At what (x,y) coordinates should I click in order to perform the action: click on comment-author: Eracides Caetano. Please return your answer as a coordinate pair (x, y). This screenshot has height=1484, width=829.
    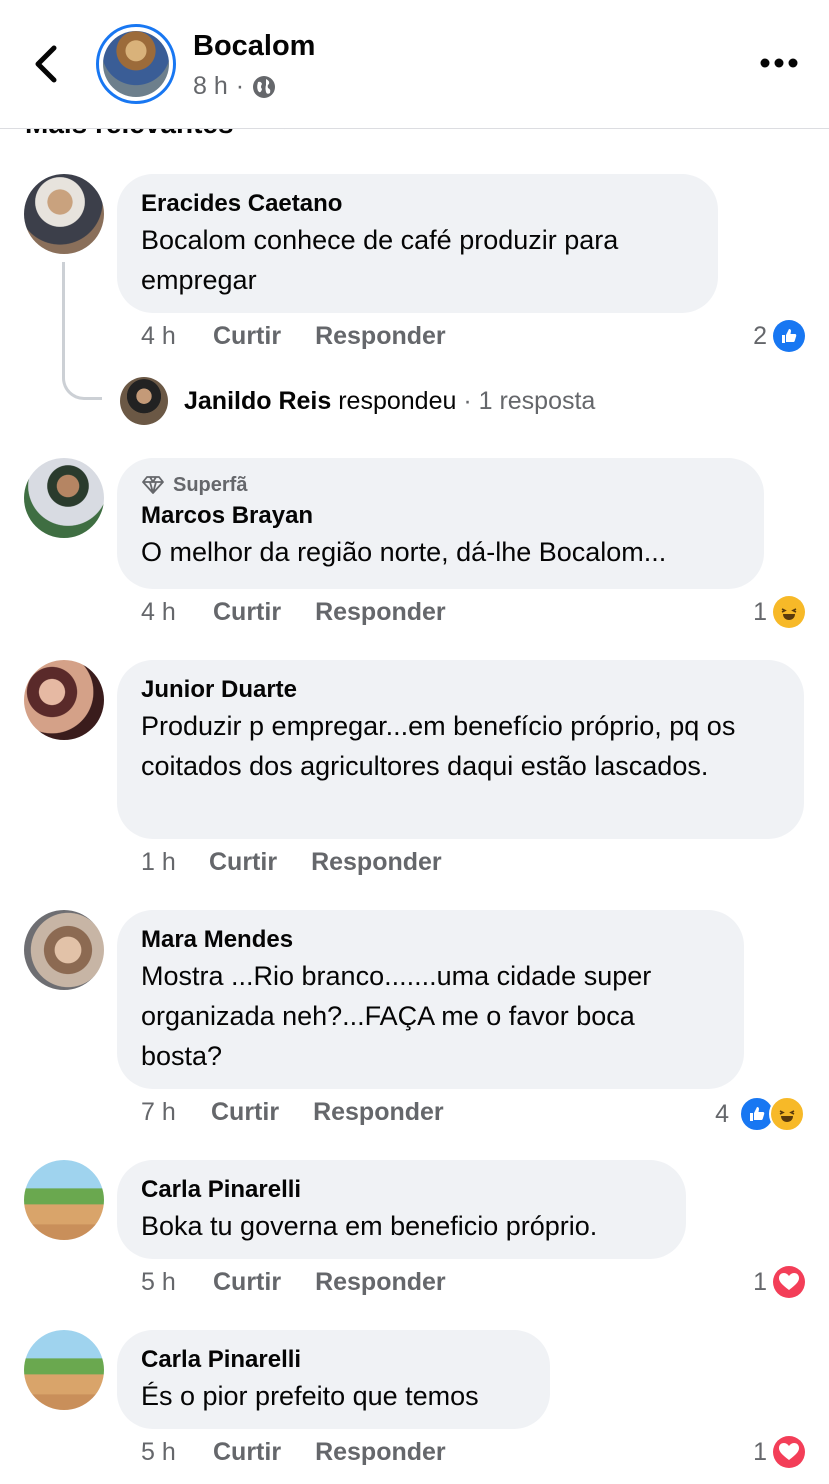
    Looking at the image, I should click on (417, 204).